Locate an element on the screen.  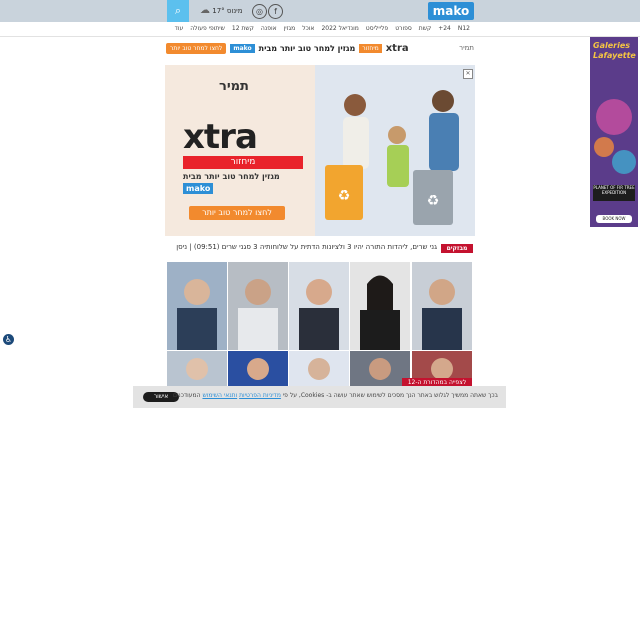
nav-item-partnerships: שיתופי פעולה is located at coordinates (207, 29).